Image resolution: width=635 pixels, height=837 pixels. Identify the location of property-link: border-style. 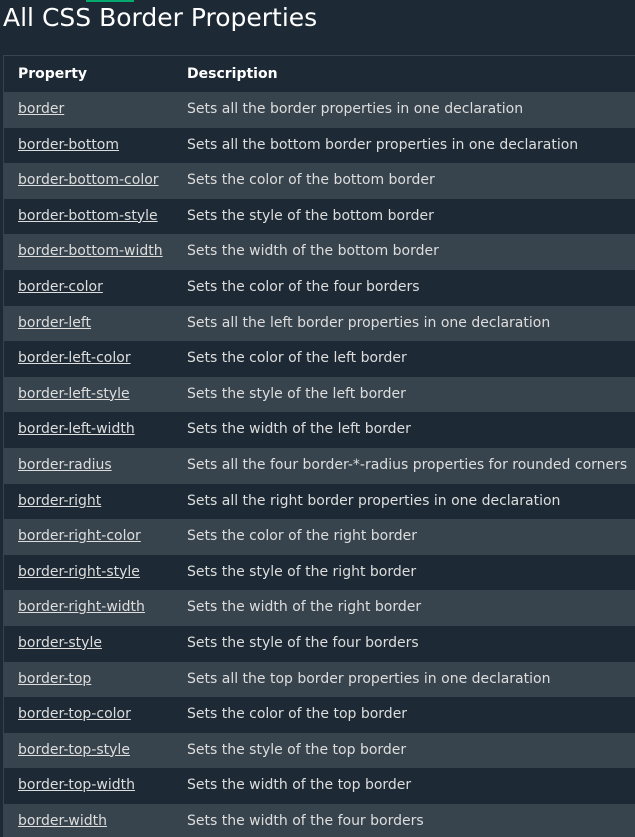
(60, 643).